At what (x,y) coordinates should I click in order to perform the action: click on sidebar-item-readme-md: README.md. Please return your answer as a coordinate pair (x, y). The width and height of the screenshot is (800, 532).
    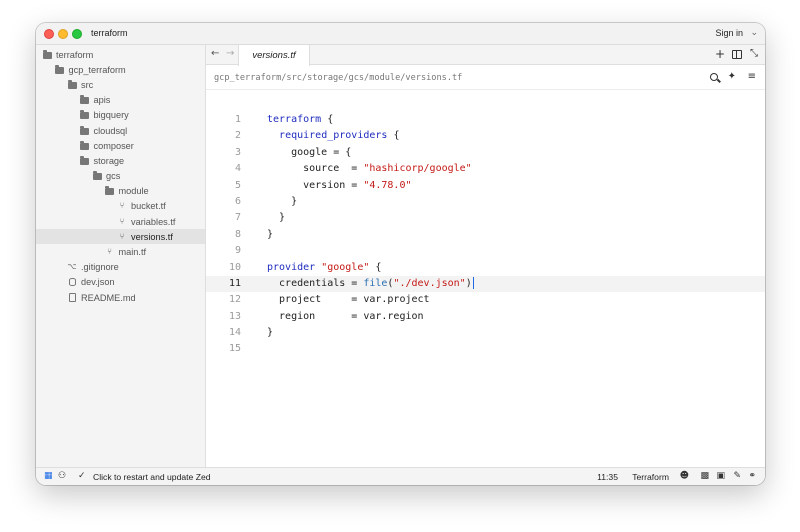
    Looking at the image, I should click on (120, 297).